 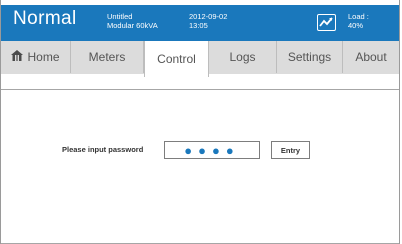 I want to click on date-text: 2012-09-02, so click(x=208, y=16).